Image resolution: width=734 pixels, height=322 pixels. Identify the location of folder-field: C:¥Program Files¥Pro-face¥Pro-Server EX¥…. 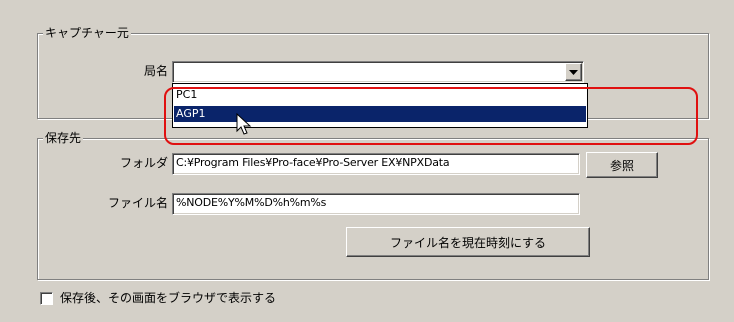
(376, 164).